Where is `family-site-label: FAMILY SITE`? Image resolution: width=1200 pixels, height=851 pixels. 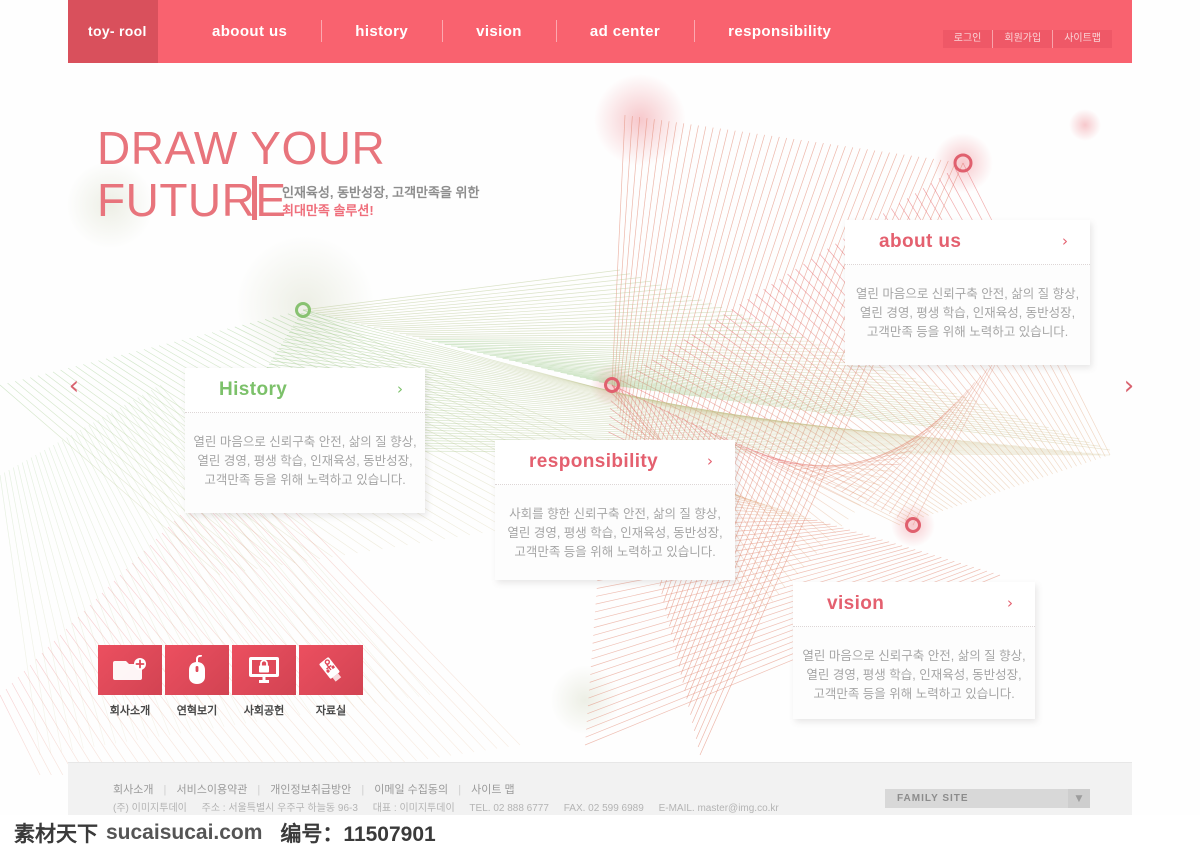 family-site-label: FAMILY SITE is located at coordinates (933, 798).